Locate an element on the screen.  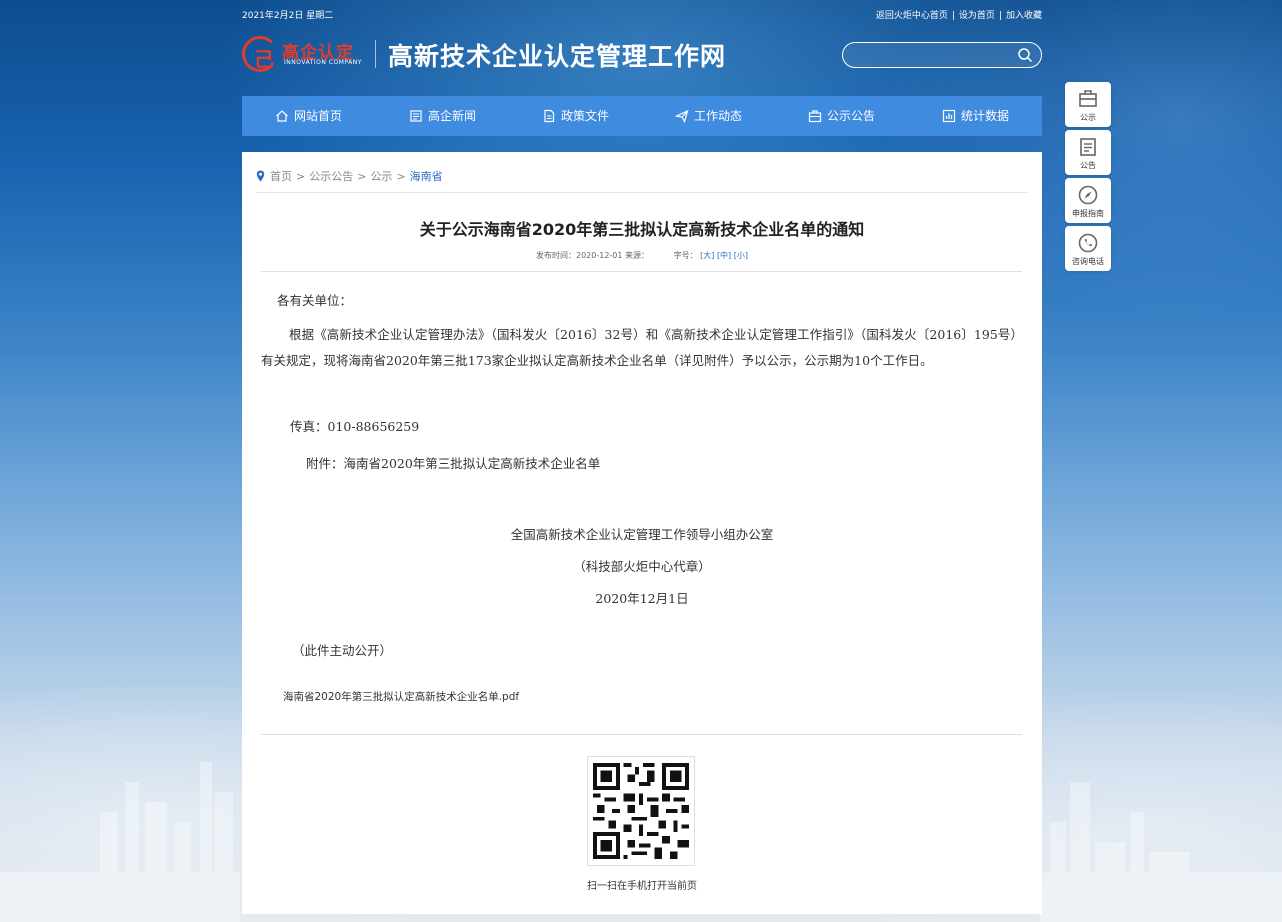
nav-item-home: 网站首页 is located at coordinates (308, 116).